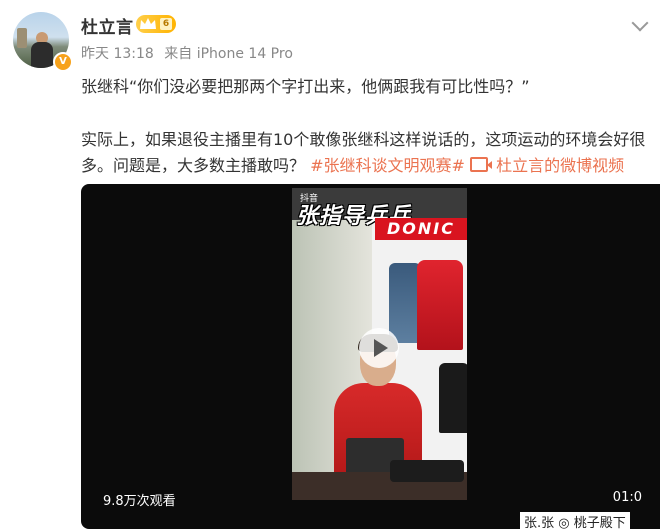 Image resolution: width=660 pixels, height=531 pixels. I want to click on jersey-red, so click(440, 305).